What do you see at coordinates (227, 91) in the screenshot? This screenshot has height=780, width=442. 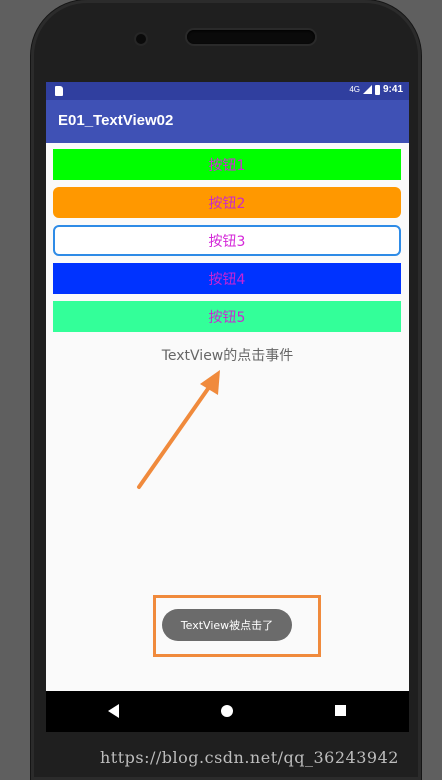 I see `status-bar: 4G 9:41` at bounding box center [227, 91].